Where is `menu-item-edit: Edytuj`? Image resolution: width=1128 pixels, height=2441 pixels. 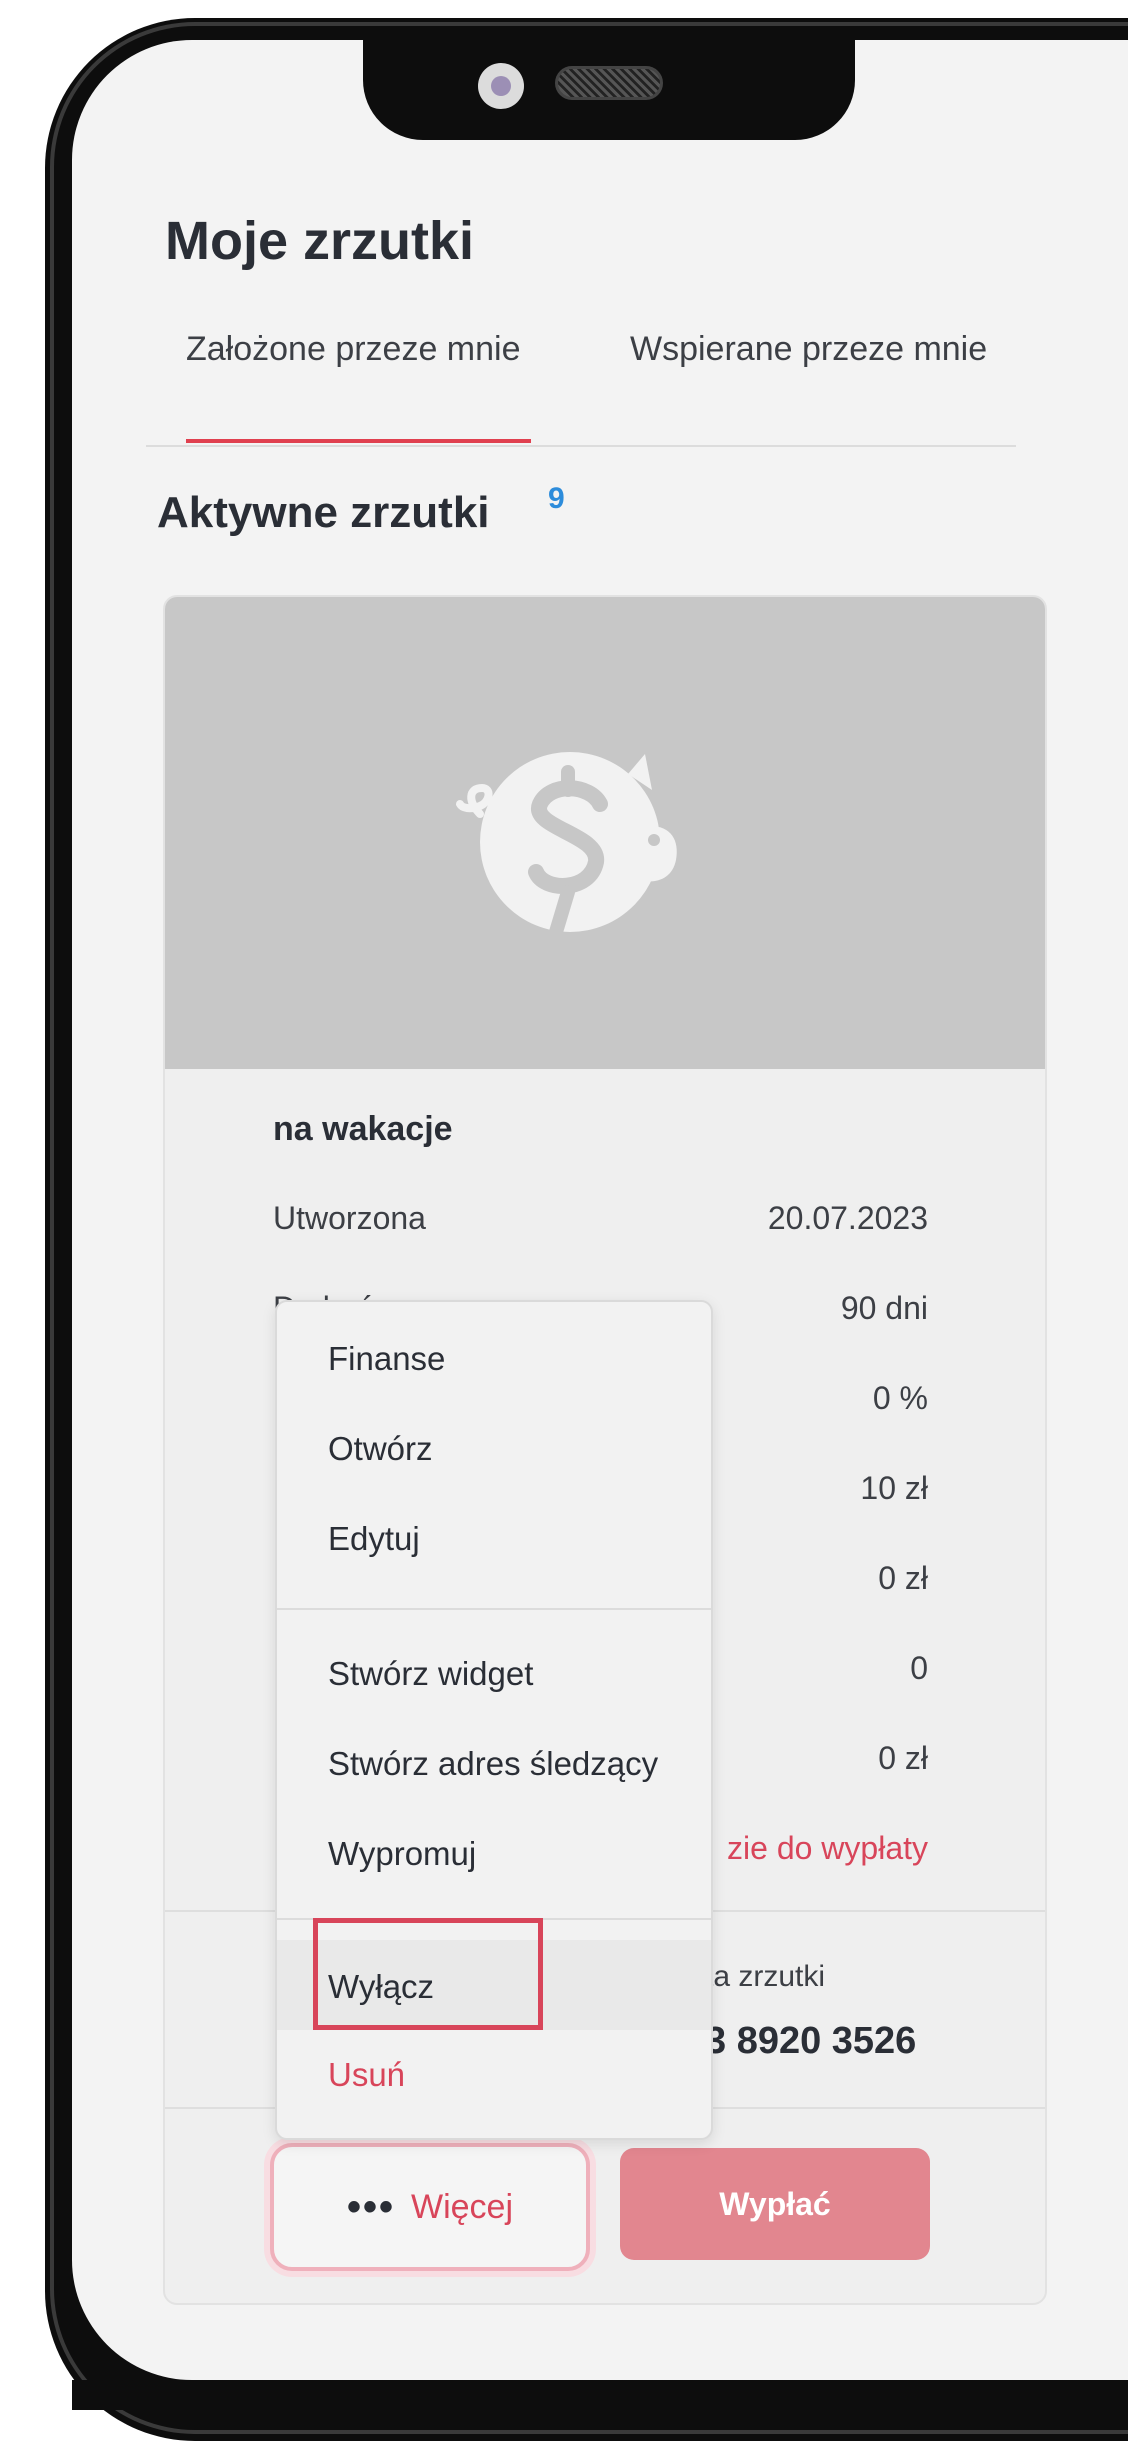 menu-item-edit: Edytuj is located at coordinates (374, 1539).